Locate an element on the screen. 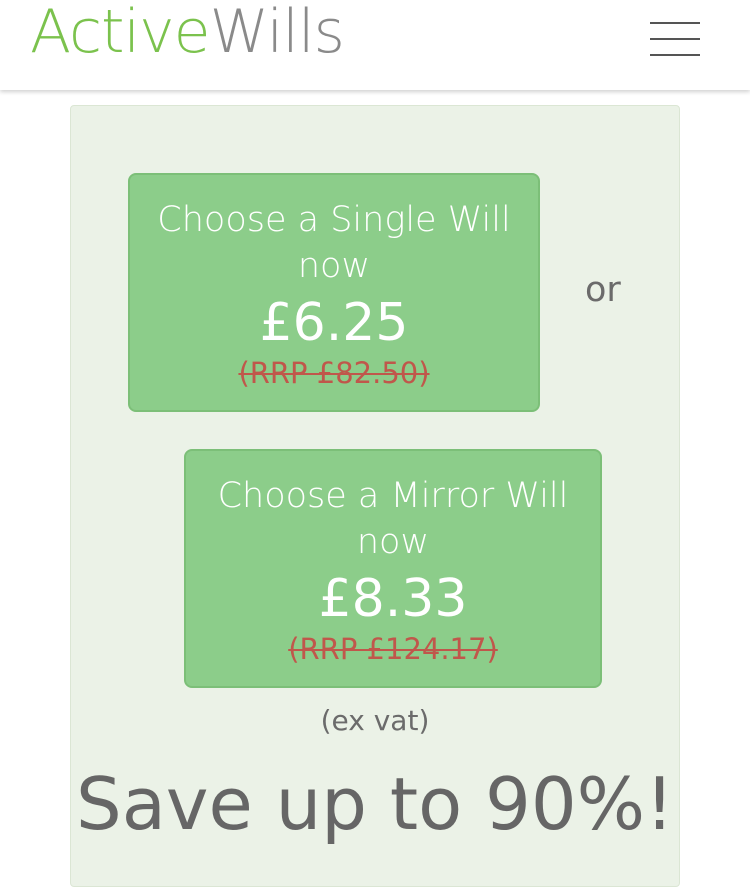 The height and width of the screenshot is (887, 750). activewills-logo: ActiveWills is located at coordinates (187, 36).